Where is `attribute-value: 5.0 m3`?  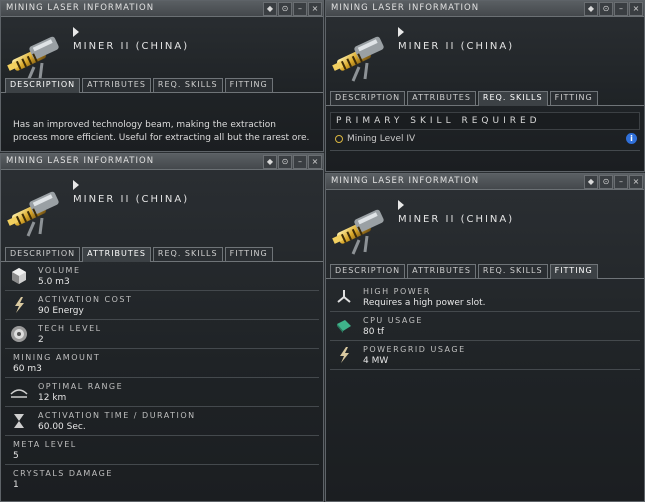 attribute-value: 5.0 m3 is located at coordinates (54, 282).